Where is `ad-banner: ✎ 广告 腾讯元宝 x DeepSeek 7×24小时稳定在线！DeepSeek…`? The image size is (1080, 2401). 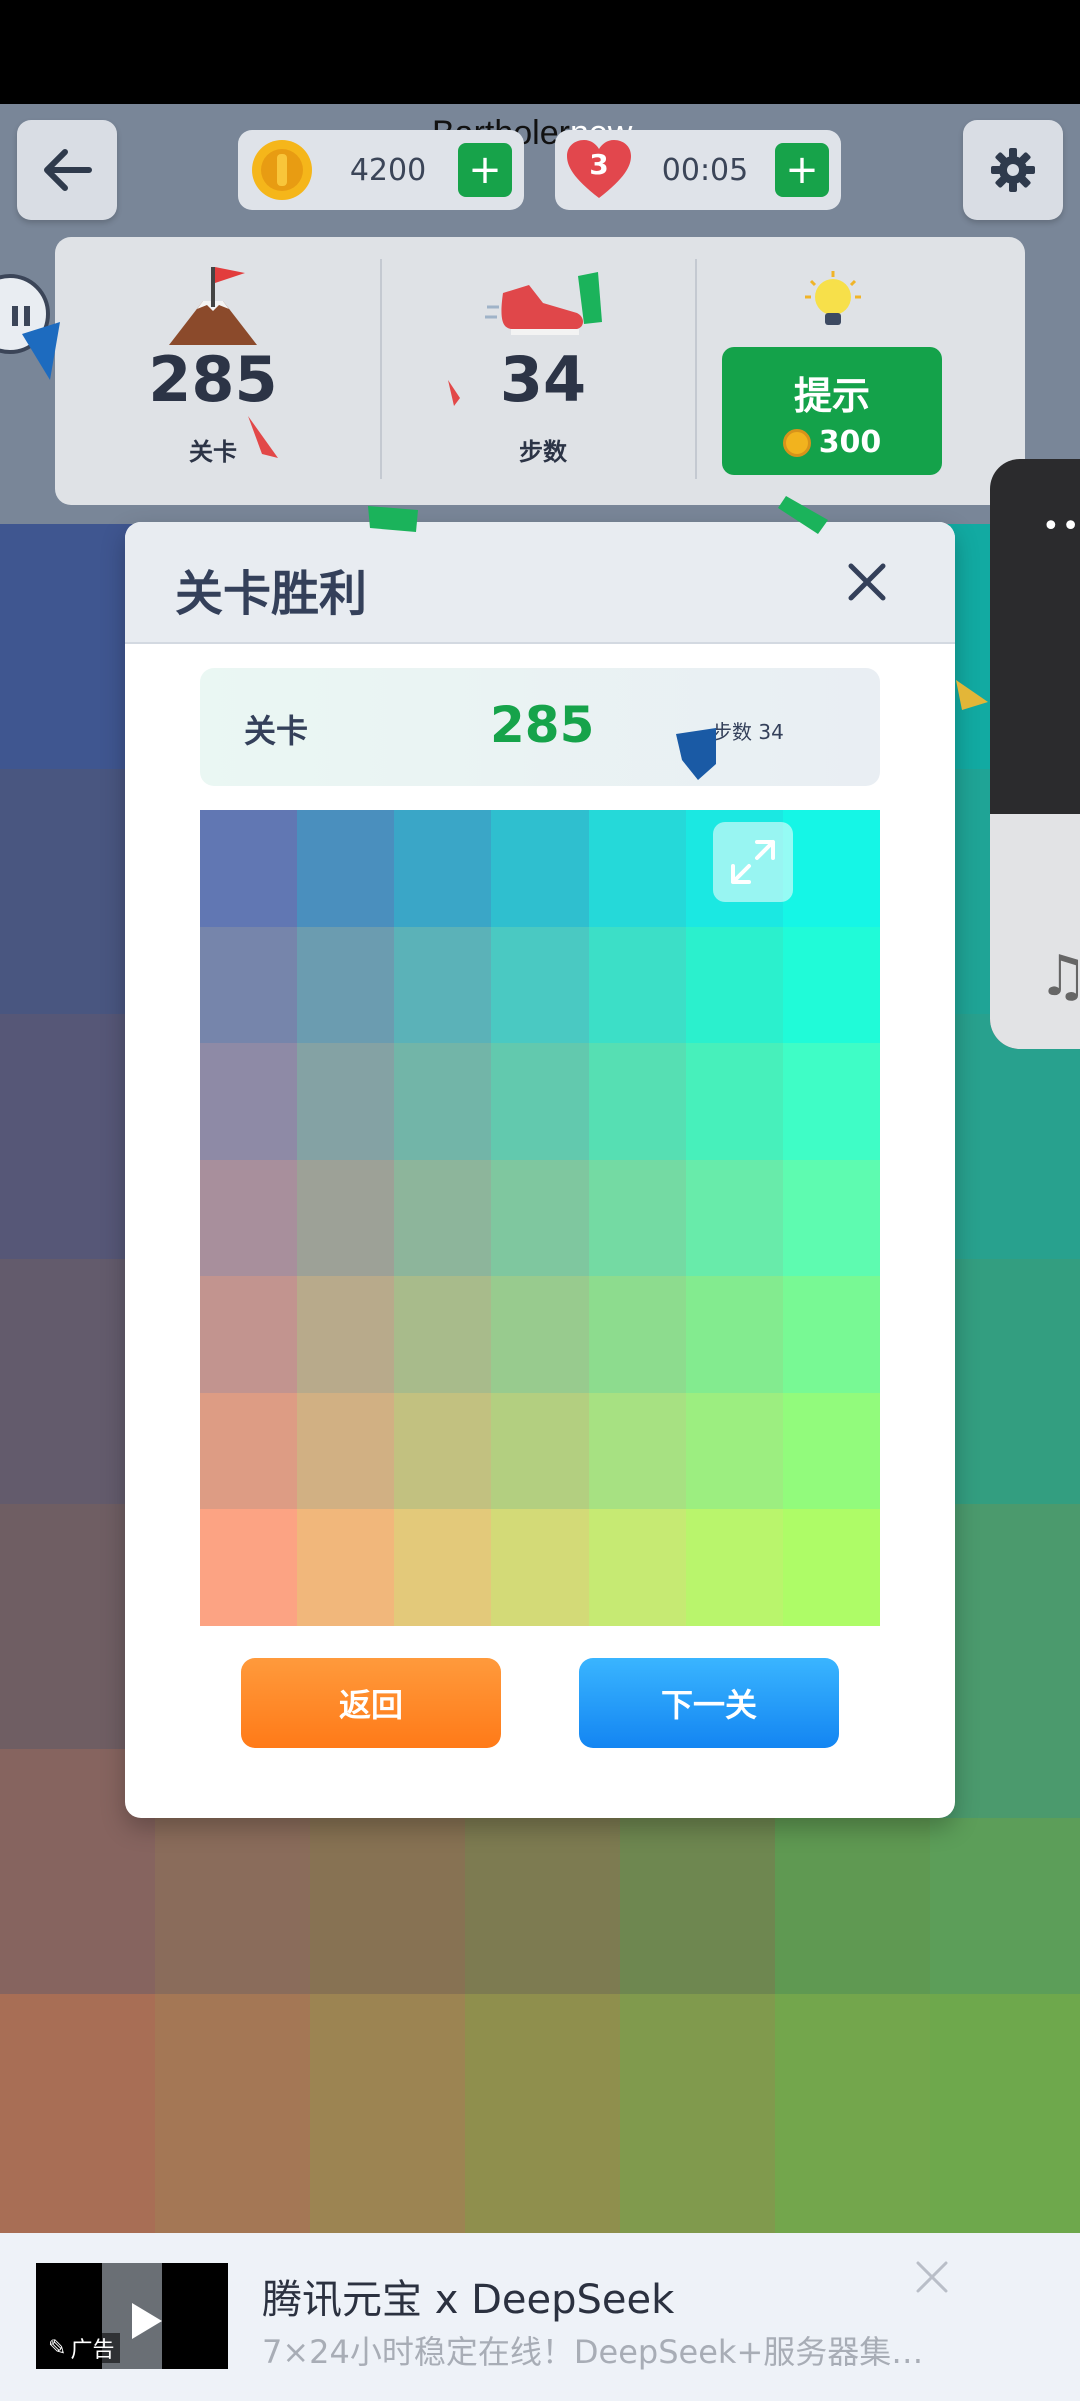 ad-banner: ✎ 广告 腾讯元宝 x DeepSeek 7×24小时稳定在线！DeepSeek… is located at coordinates (540, 2317).